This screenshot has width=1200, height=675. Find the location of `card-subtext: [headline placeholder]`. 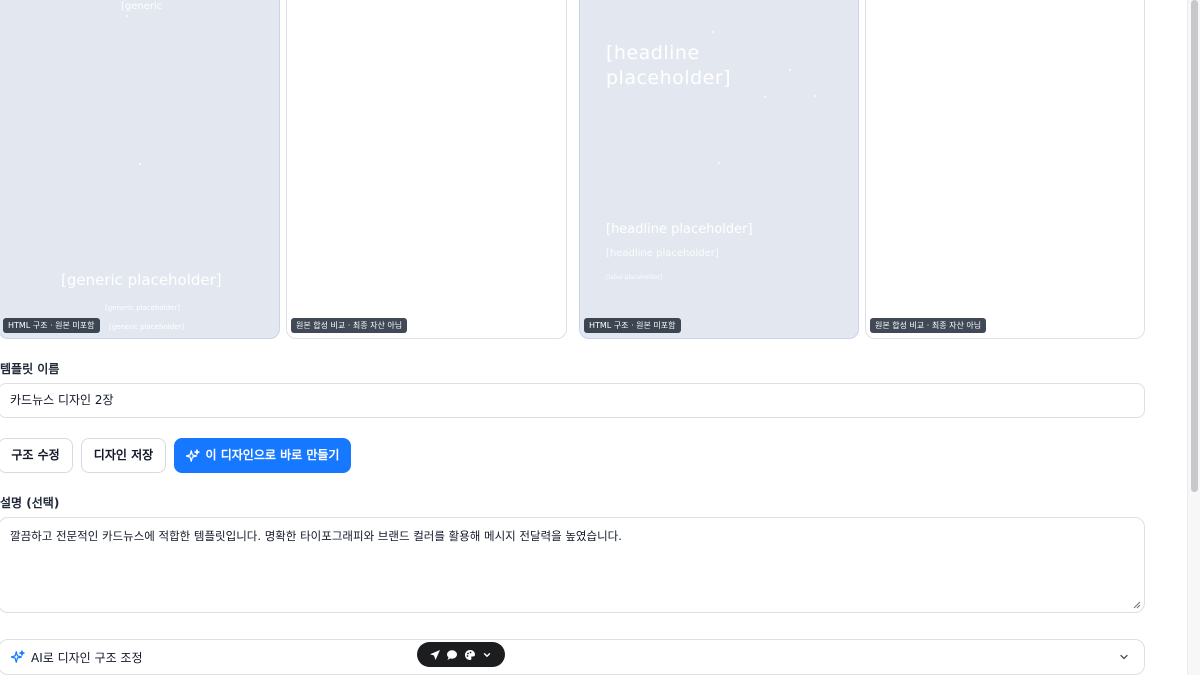

card-subtext: [headline placeholder] is located at coordinates (662, 253).